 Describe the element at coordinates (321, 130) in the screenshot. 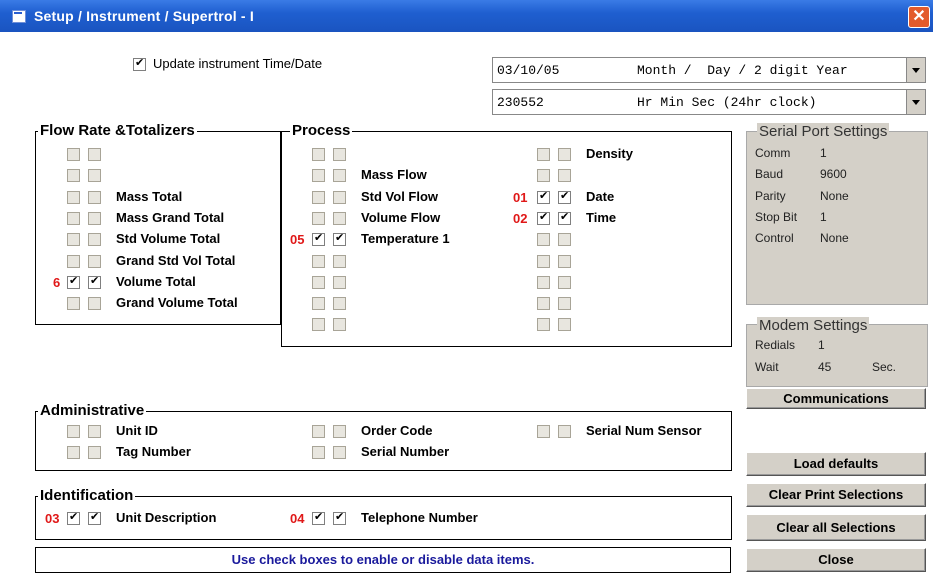

I see `process-group-title: Process` at that location.